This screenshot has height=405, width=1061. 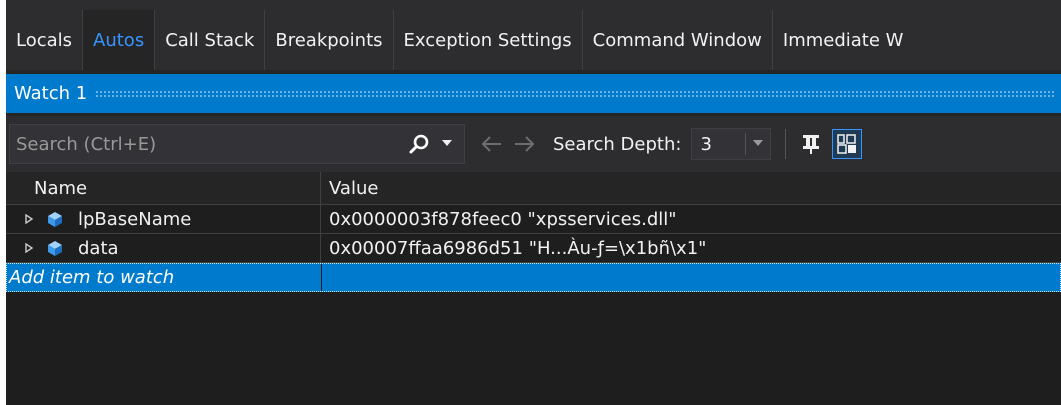 I want to click on pin-button, so click(x=811, y=144).